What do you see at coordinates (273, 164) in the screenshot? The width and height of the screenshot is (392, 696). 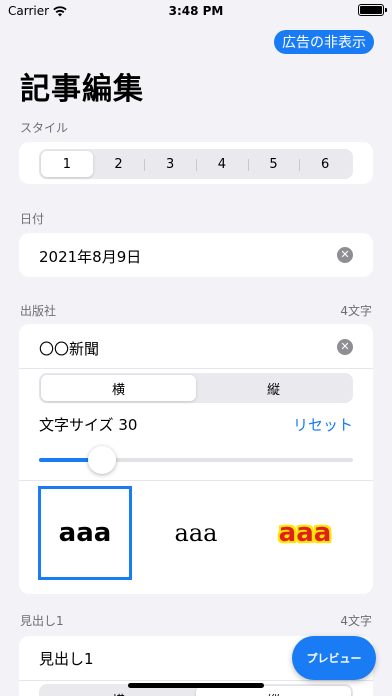 I see `style-option-5: 5` at bounding box center [273, 164].